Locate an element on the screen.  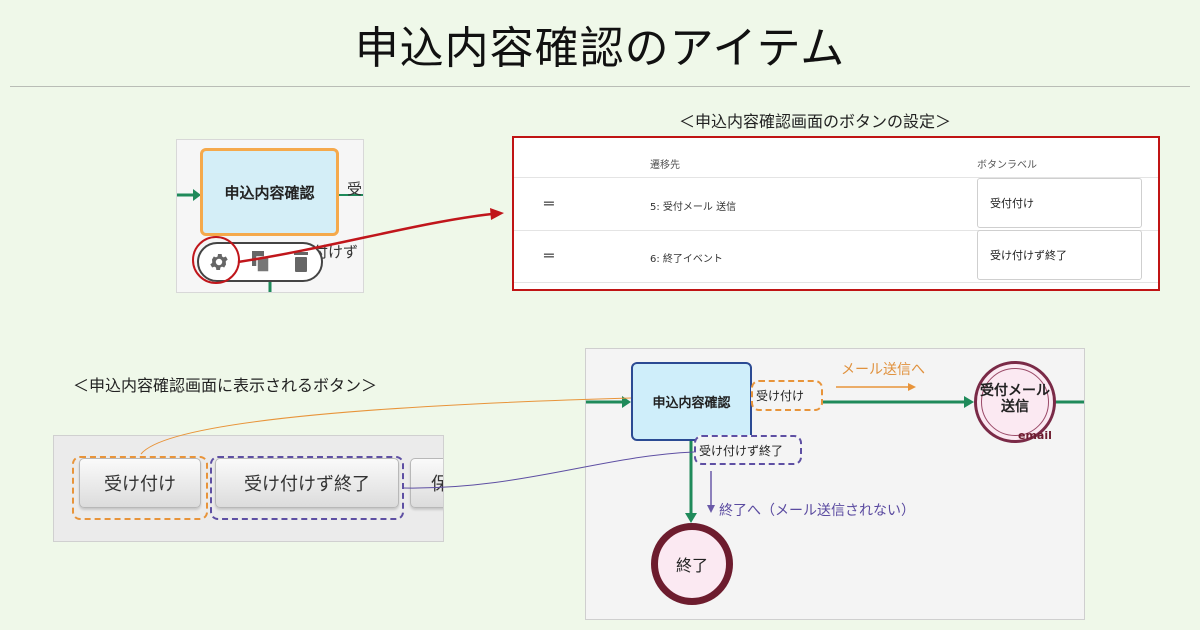
save-button-partial: 保 is located at coordinates (426, 483).